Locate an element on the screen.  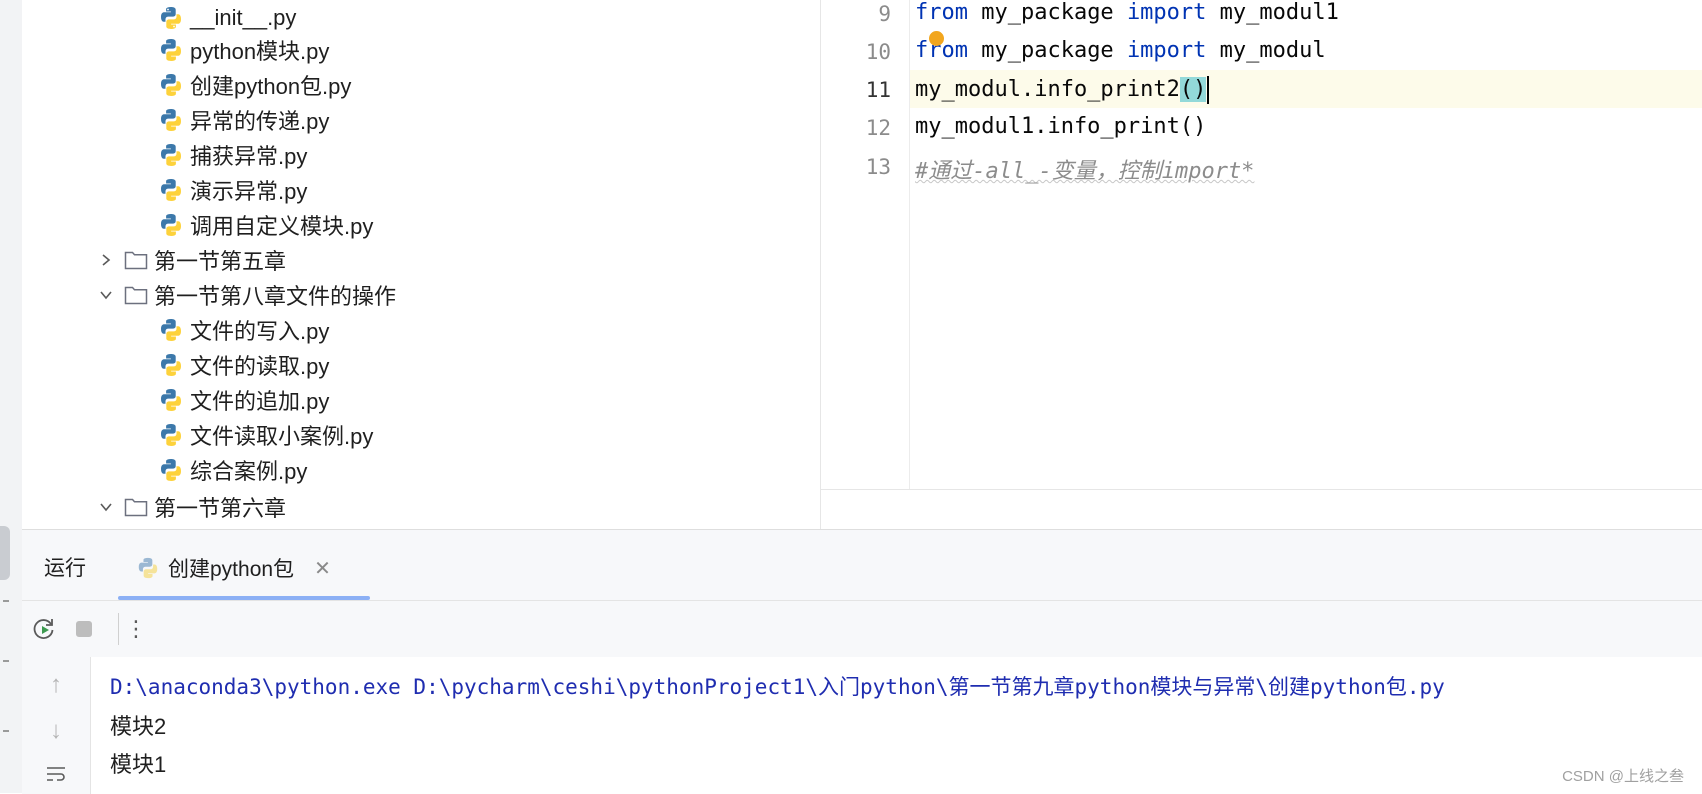
tree-file-label: 异常的传递.py is located at coordinates (260, 121).